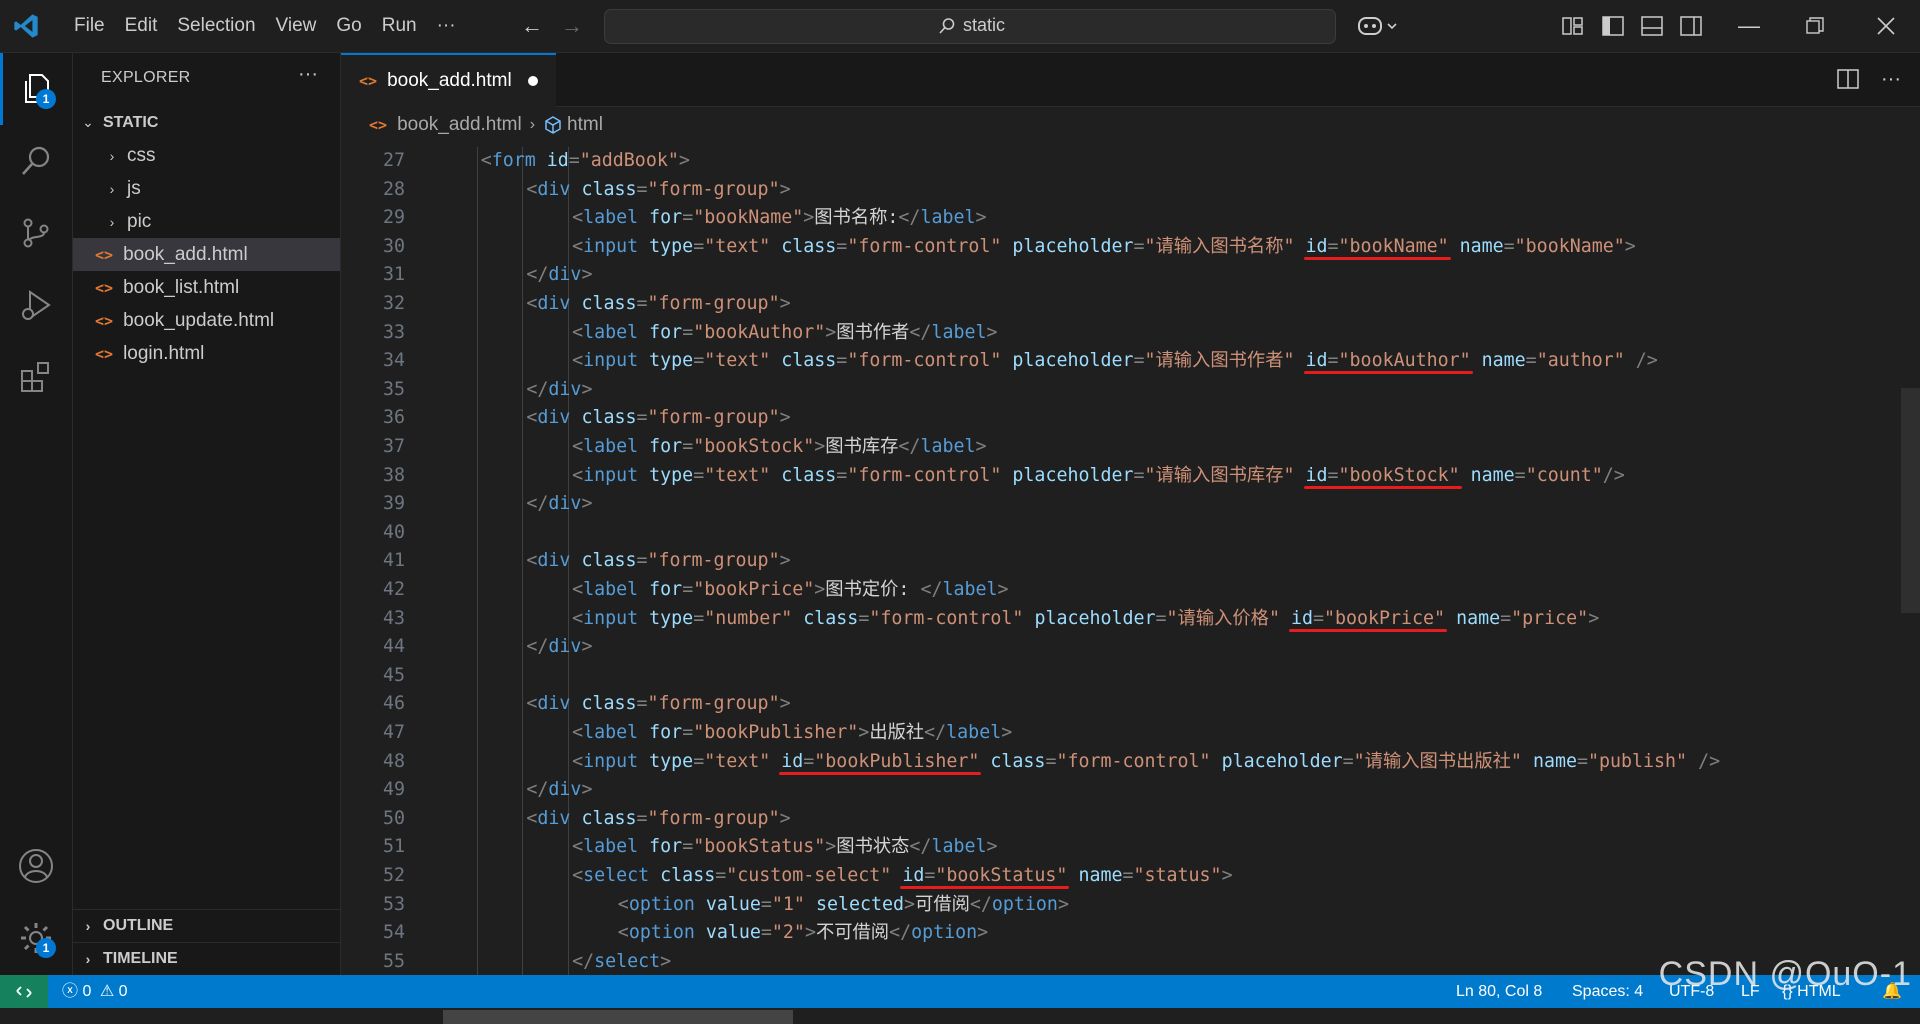  I want to click on remote-indicator, so click(24, 991).